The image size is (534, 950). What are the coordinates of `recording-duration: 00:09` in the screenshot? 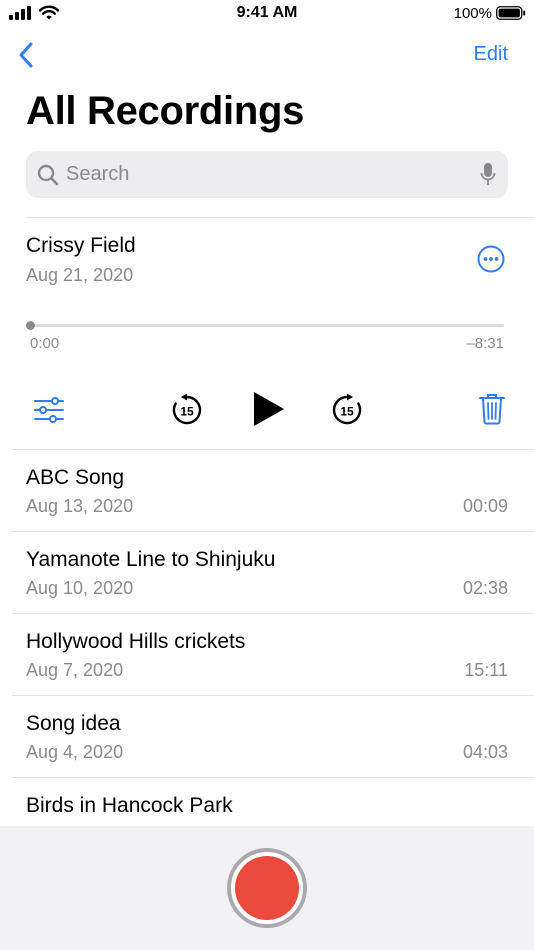 It's located at (485, 506).